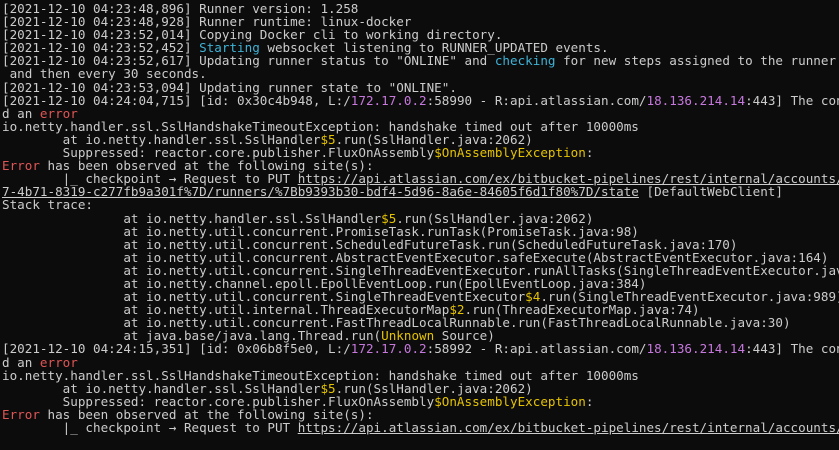 This screenshot has width=839, height=450. What do you see at coordinates (710, 192) in the screenshot?
I see `log-text: [DefaultWebClient]` at bounding box center [710, 192].